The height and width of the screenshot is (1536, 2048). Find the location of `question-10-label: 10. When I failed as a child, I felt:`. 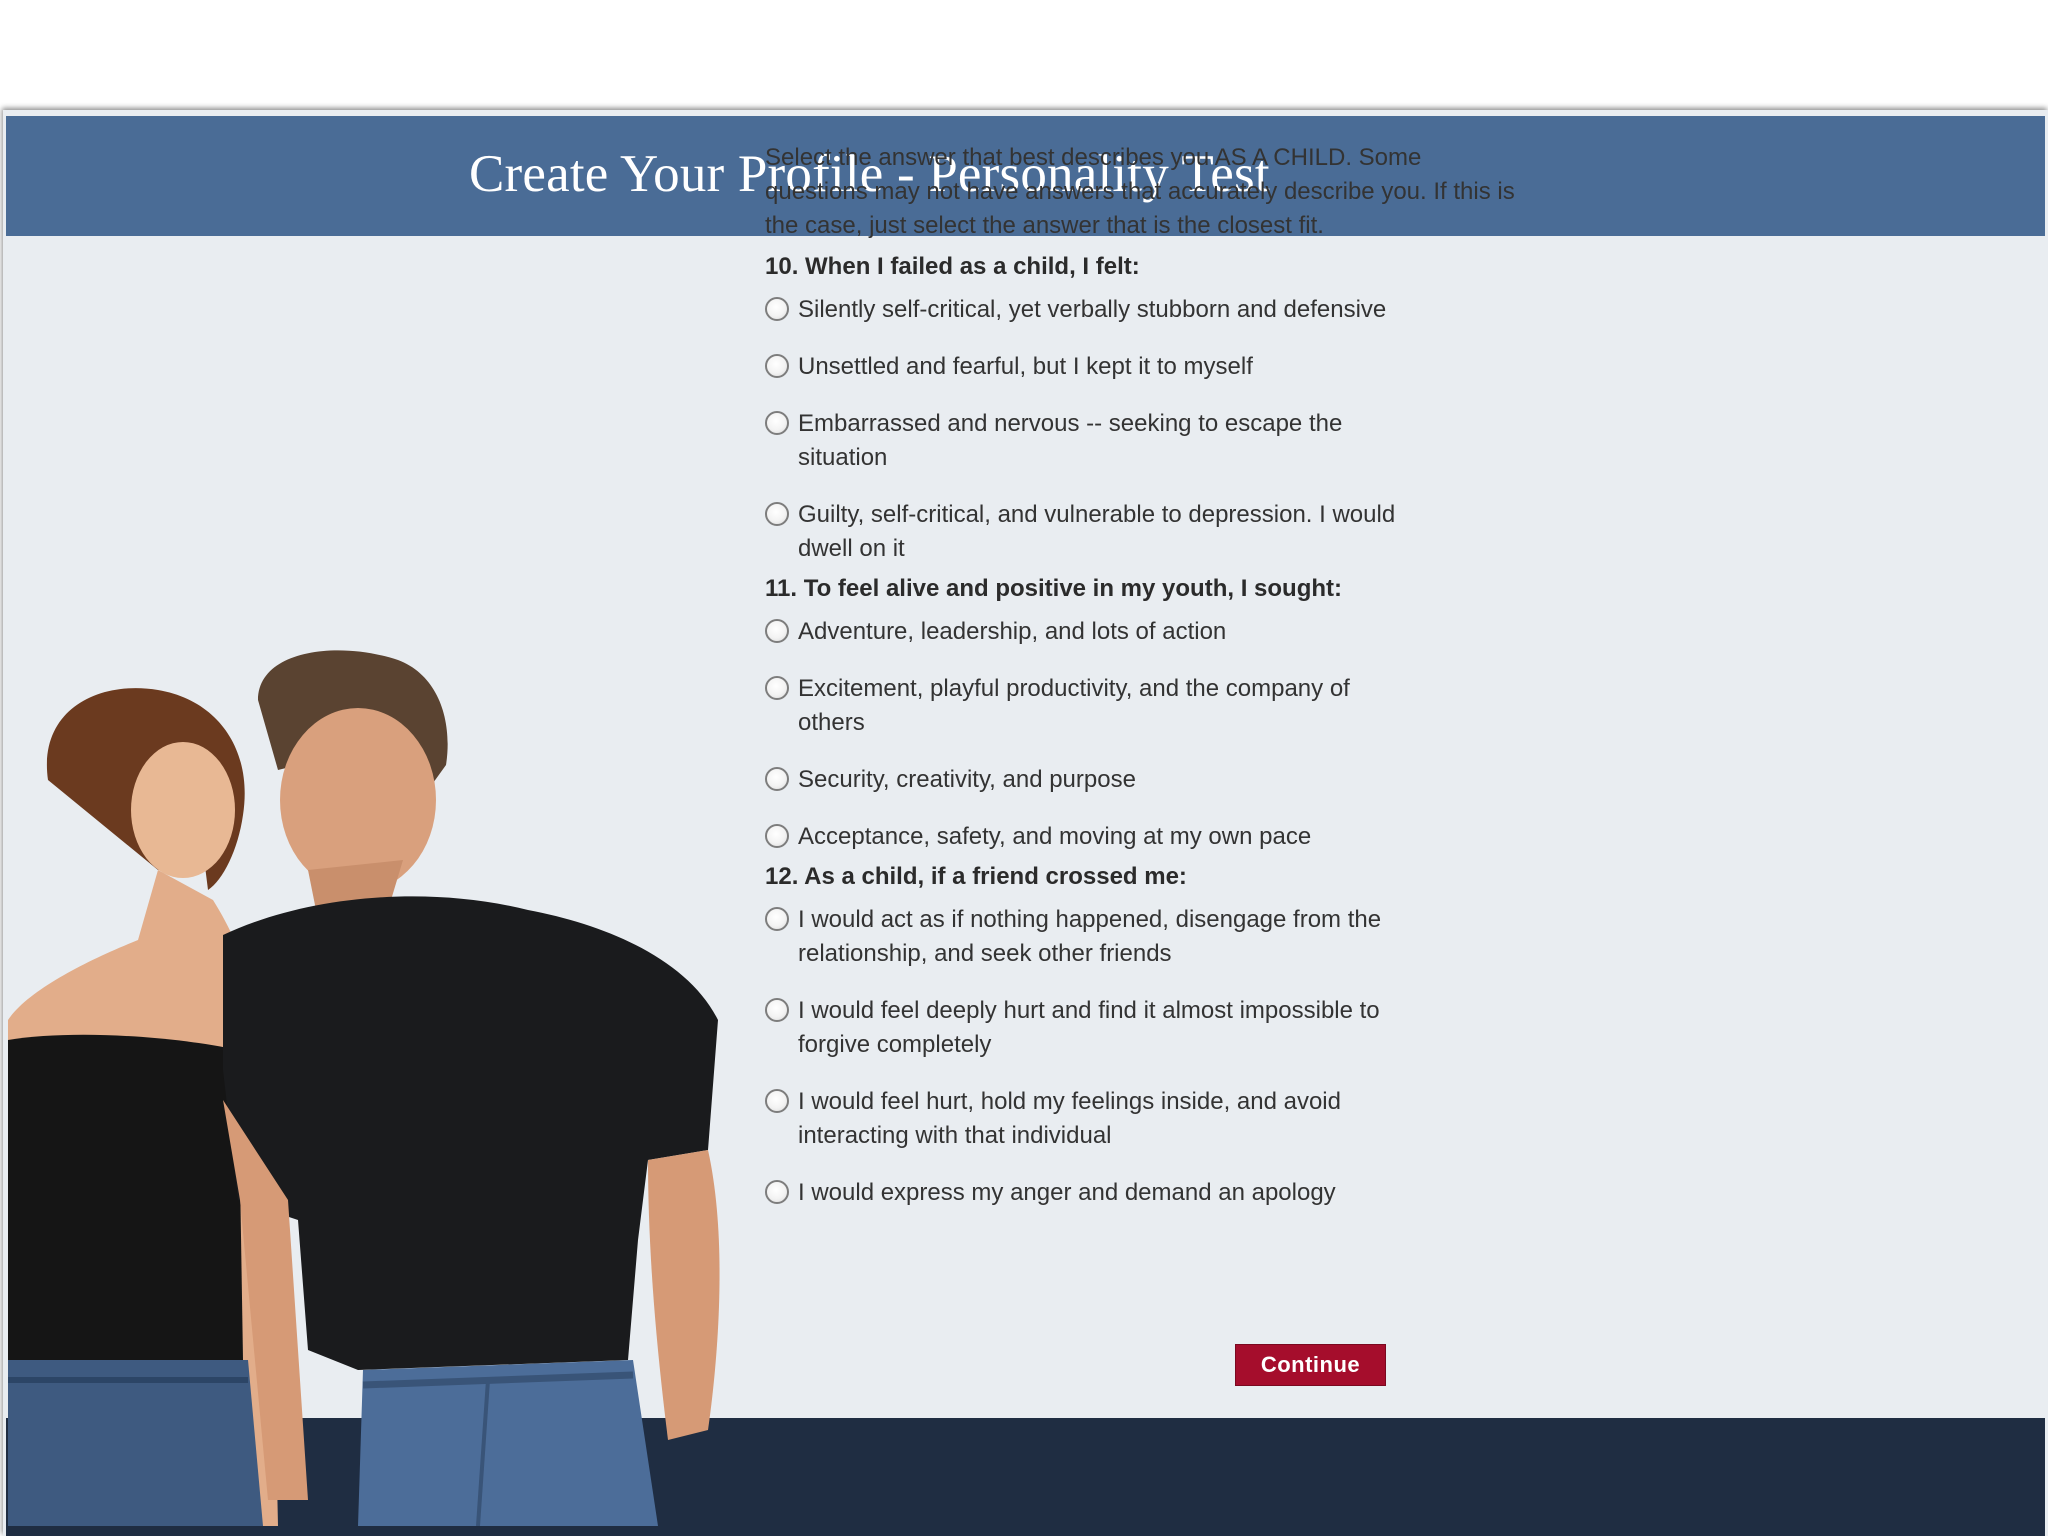

question-10-label: 10. When I failed as a child, I felt: is located at coordinates (952, 266).